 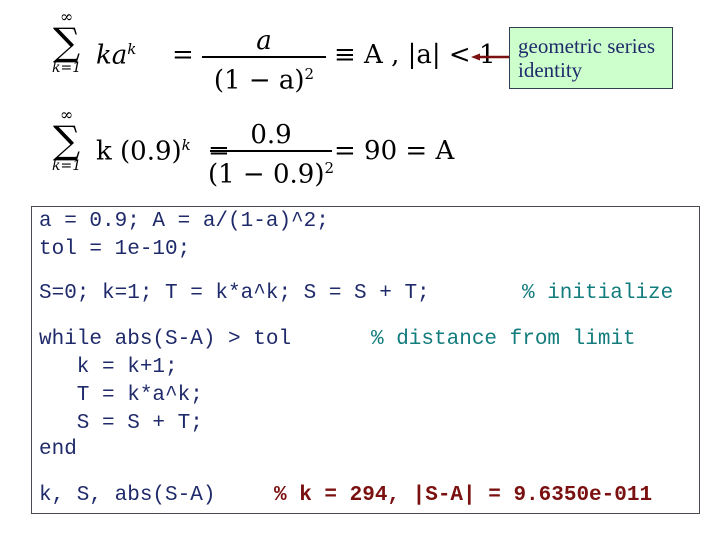 What do you see at coordinates (112, 55) in the screenshot?
I see `term-base: ka` at bounding box center [112, 55].